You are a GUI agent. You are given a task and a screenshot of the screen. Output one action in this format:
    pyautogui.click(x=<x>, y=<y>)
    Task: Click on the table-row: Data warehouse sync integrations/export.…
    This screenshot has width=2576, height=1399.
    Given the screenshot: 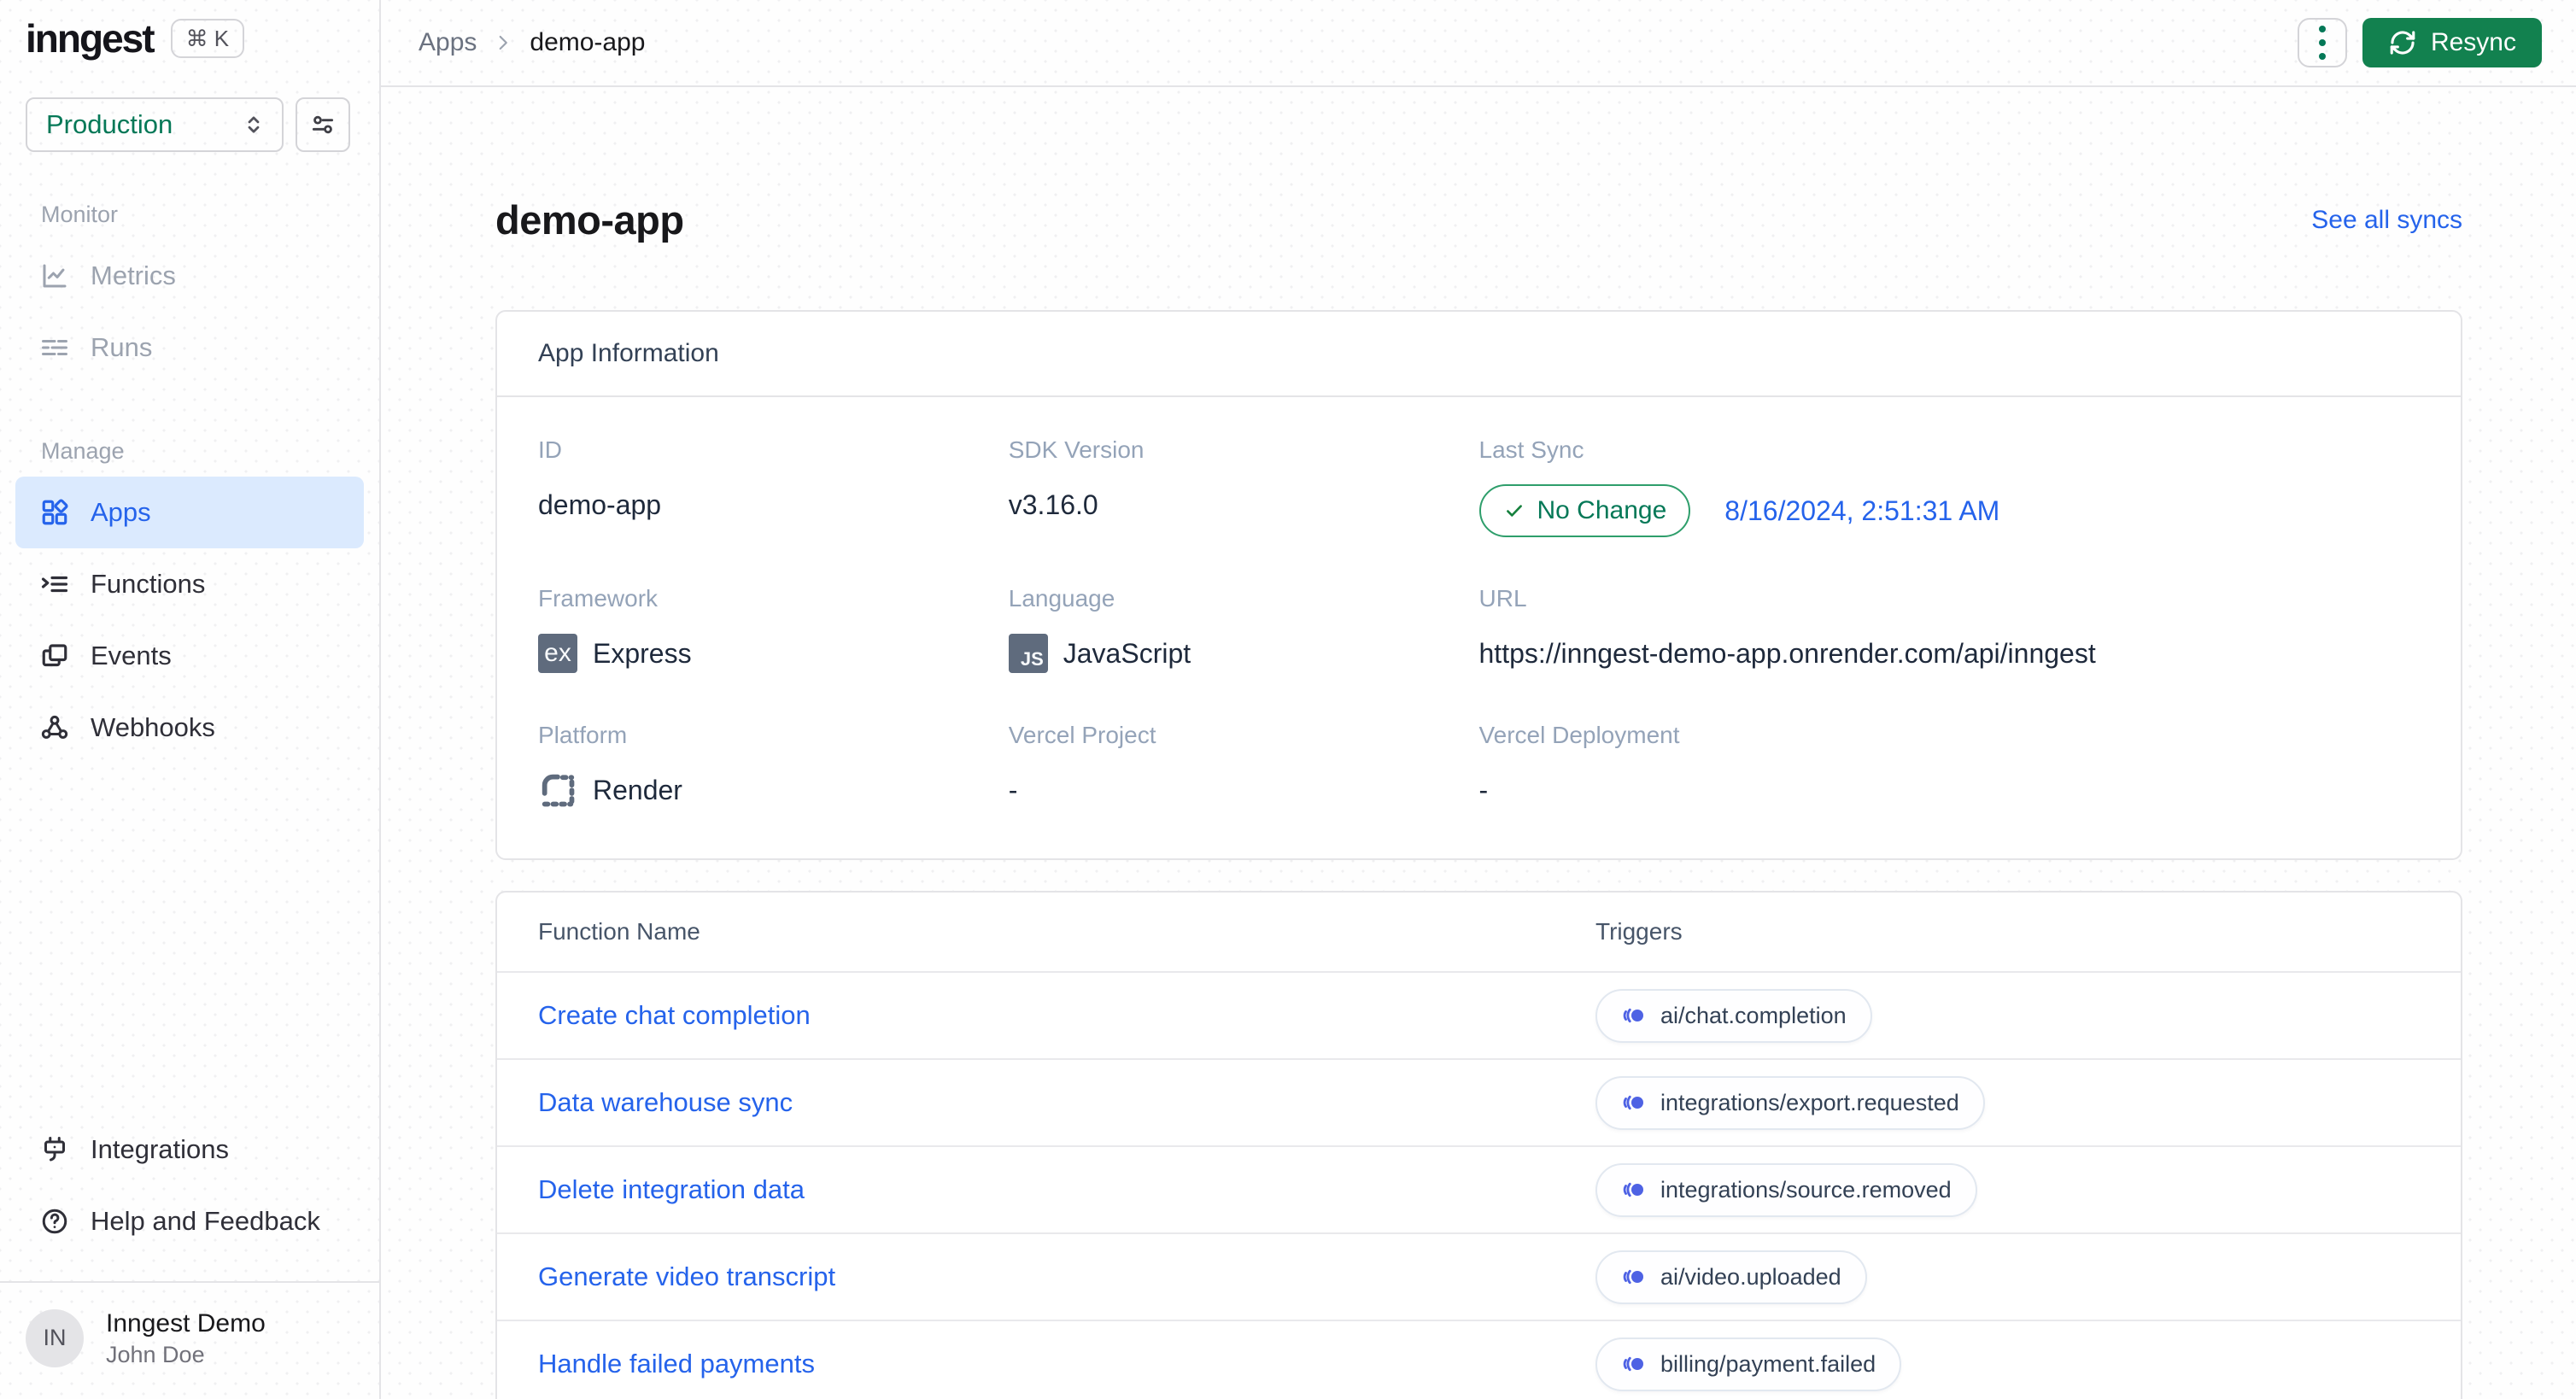 What is the action you would take?
    pyautogui.click(x=1479, y=1101)
    